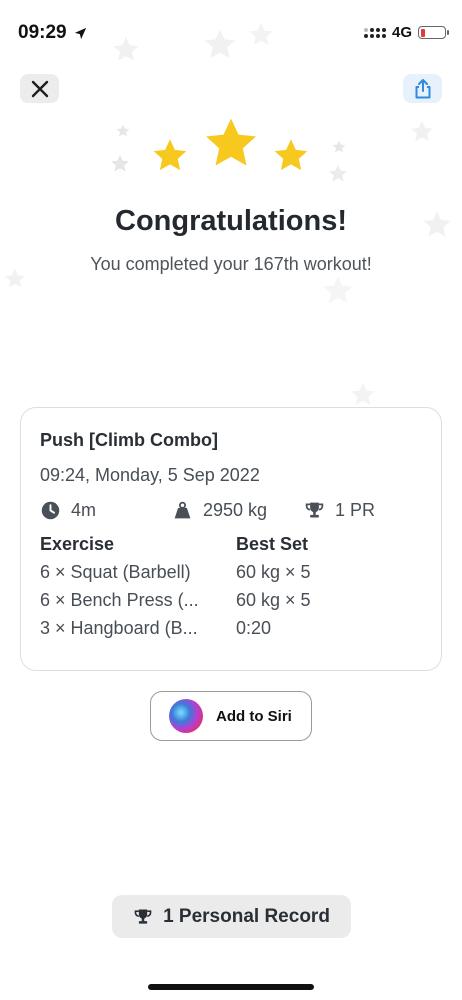  I want to click on close-button, so click(39, 88).